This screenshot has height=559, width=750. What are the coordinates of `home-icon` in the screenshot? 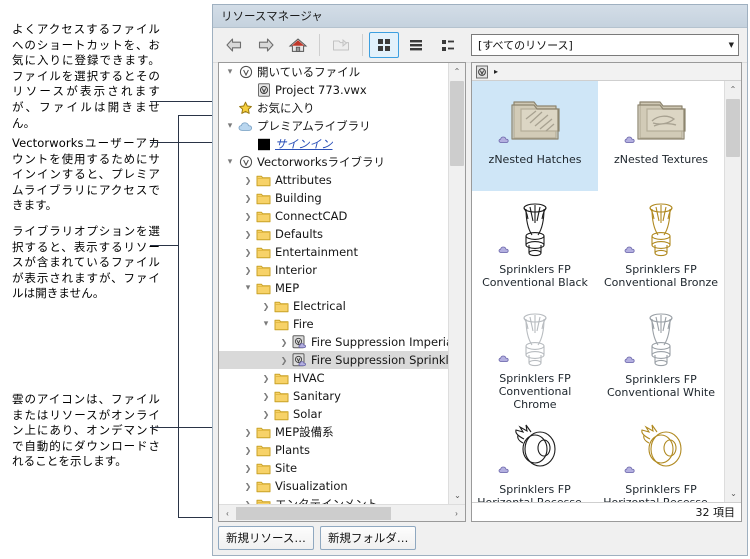 It's located at (298, 45).